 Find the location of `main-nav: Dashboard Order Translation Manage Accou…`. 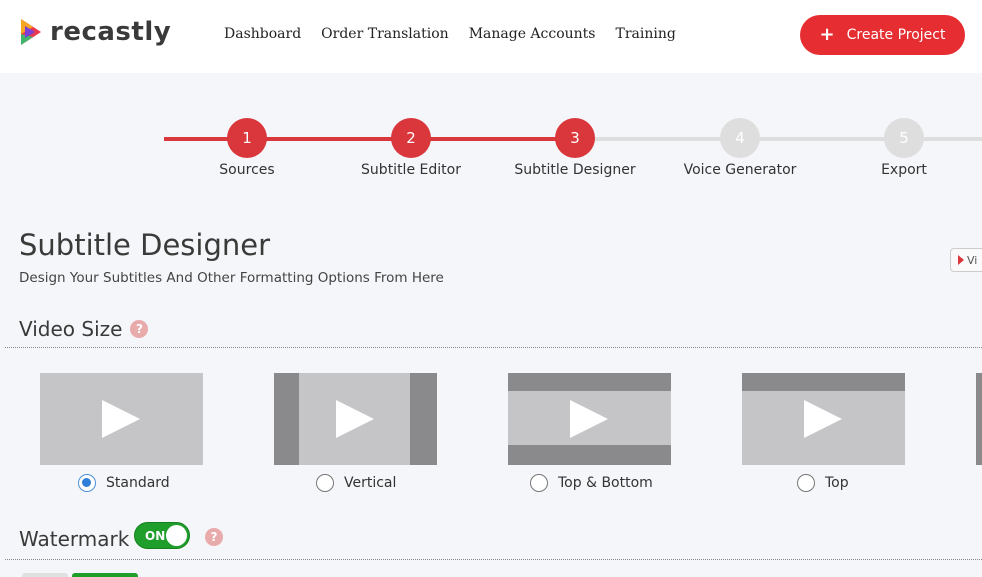

main-nav: Dashboard Order Translation Manage Accou… is located at coordinates (450, 34).